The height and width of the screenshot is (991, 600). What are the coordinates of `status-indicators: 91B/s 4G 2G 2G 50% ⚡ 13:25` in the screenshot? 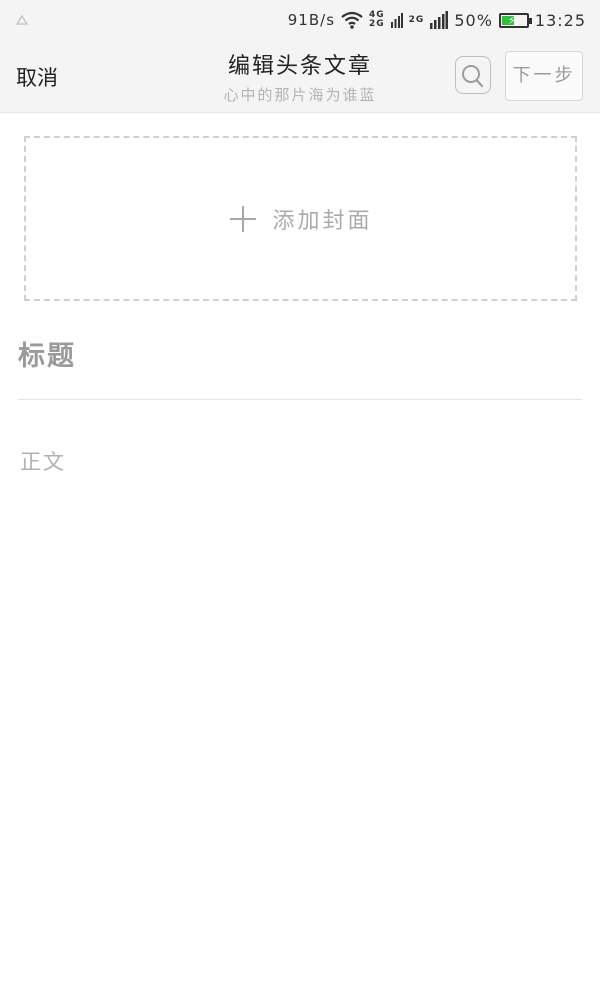 It's located at (437, 20).